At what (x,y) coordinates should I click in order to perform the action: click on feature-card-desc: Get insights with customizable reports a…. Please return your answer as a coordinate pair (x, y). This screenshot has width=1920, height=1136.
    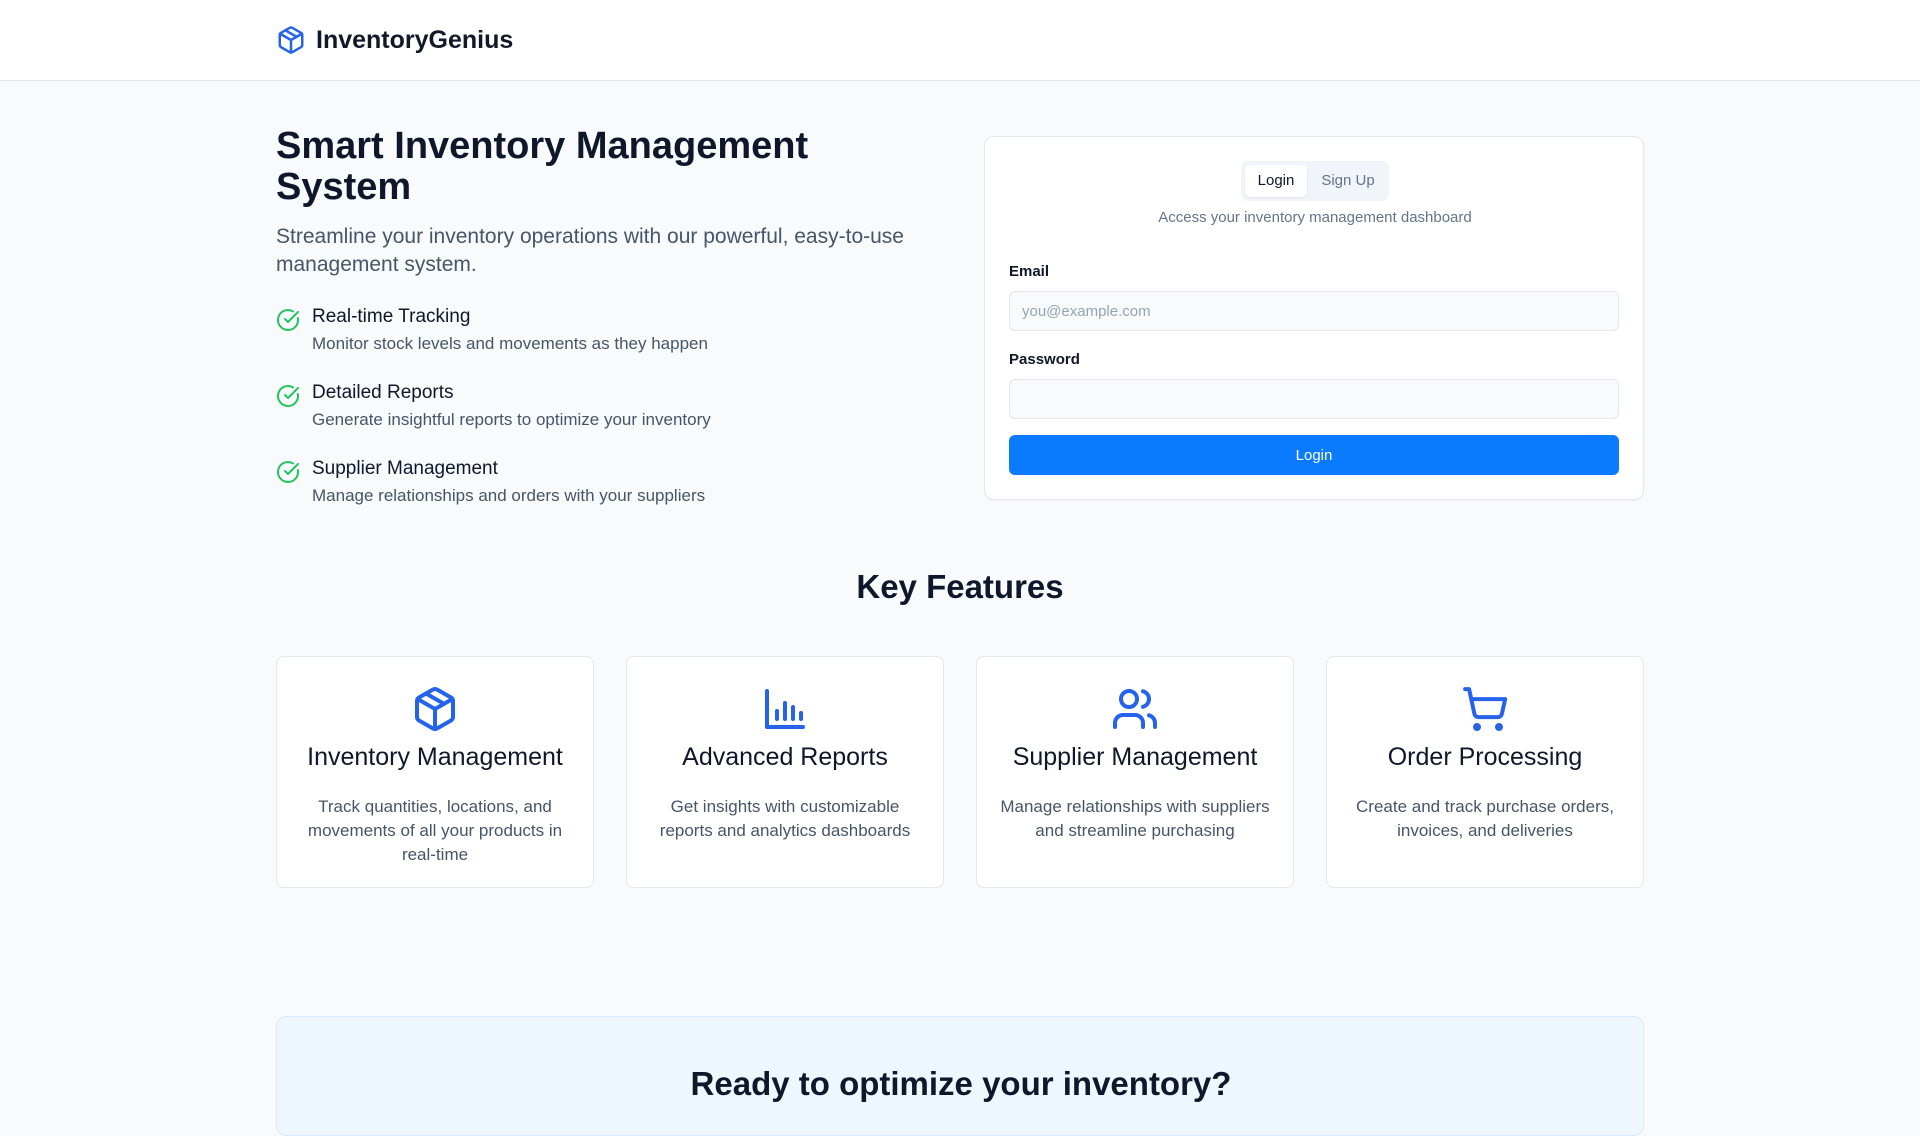
    Looking at the image, I should click on (785, 818).